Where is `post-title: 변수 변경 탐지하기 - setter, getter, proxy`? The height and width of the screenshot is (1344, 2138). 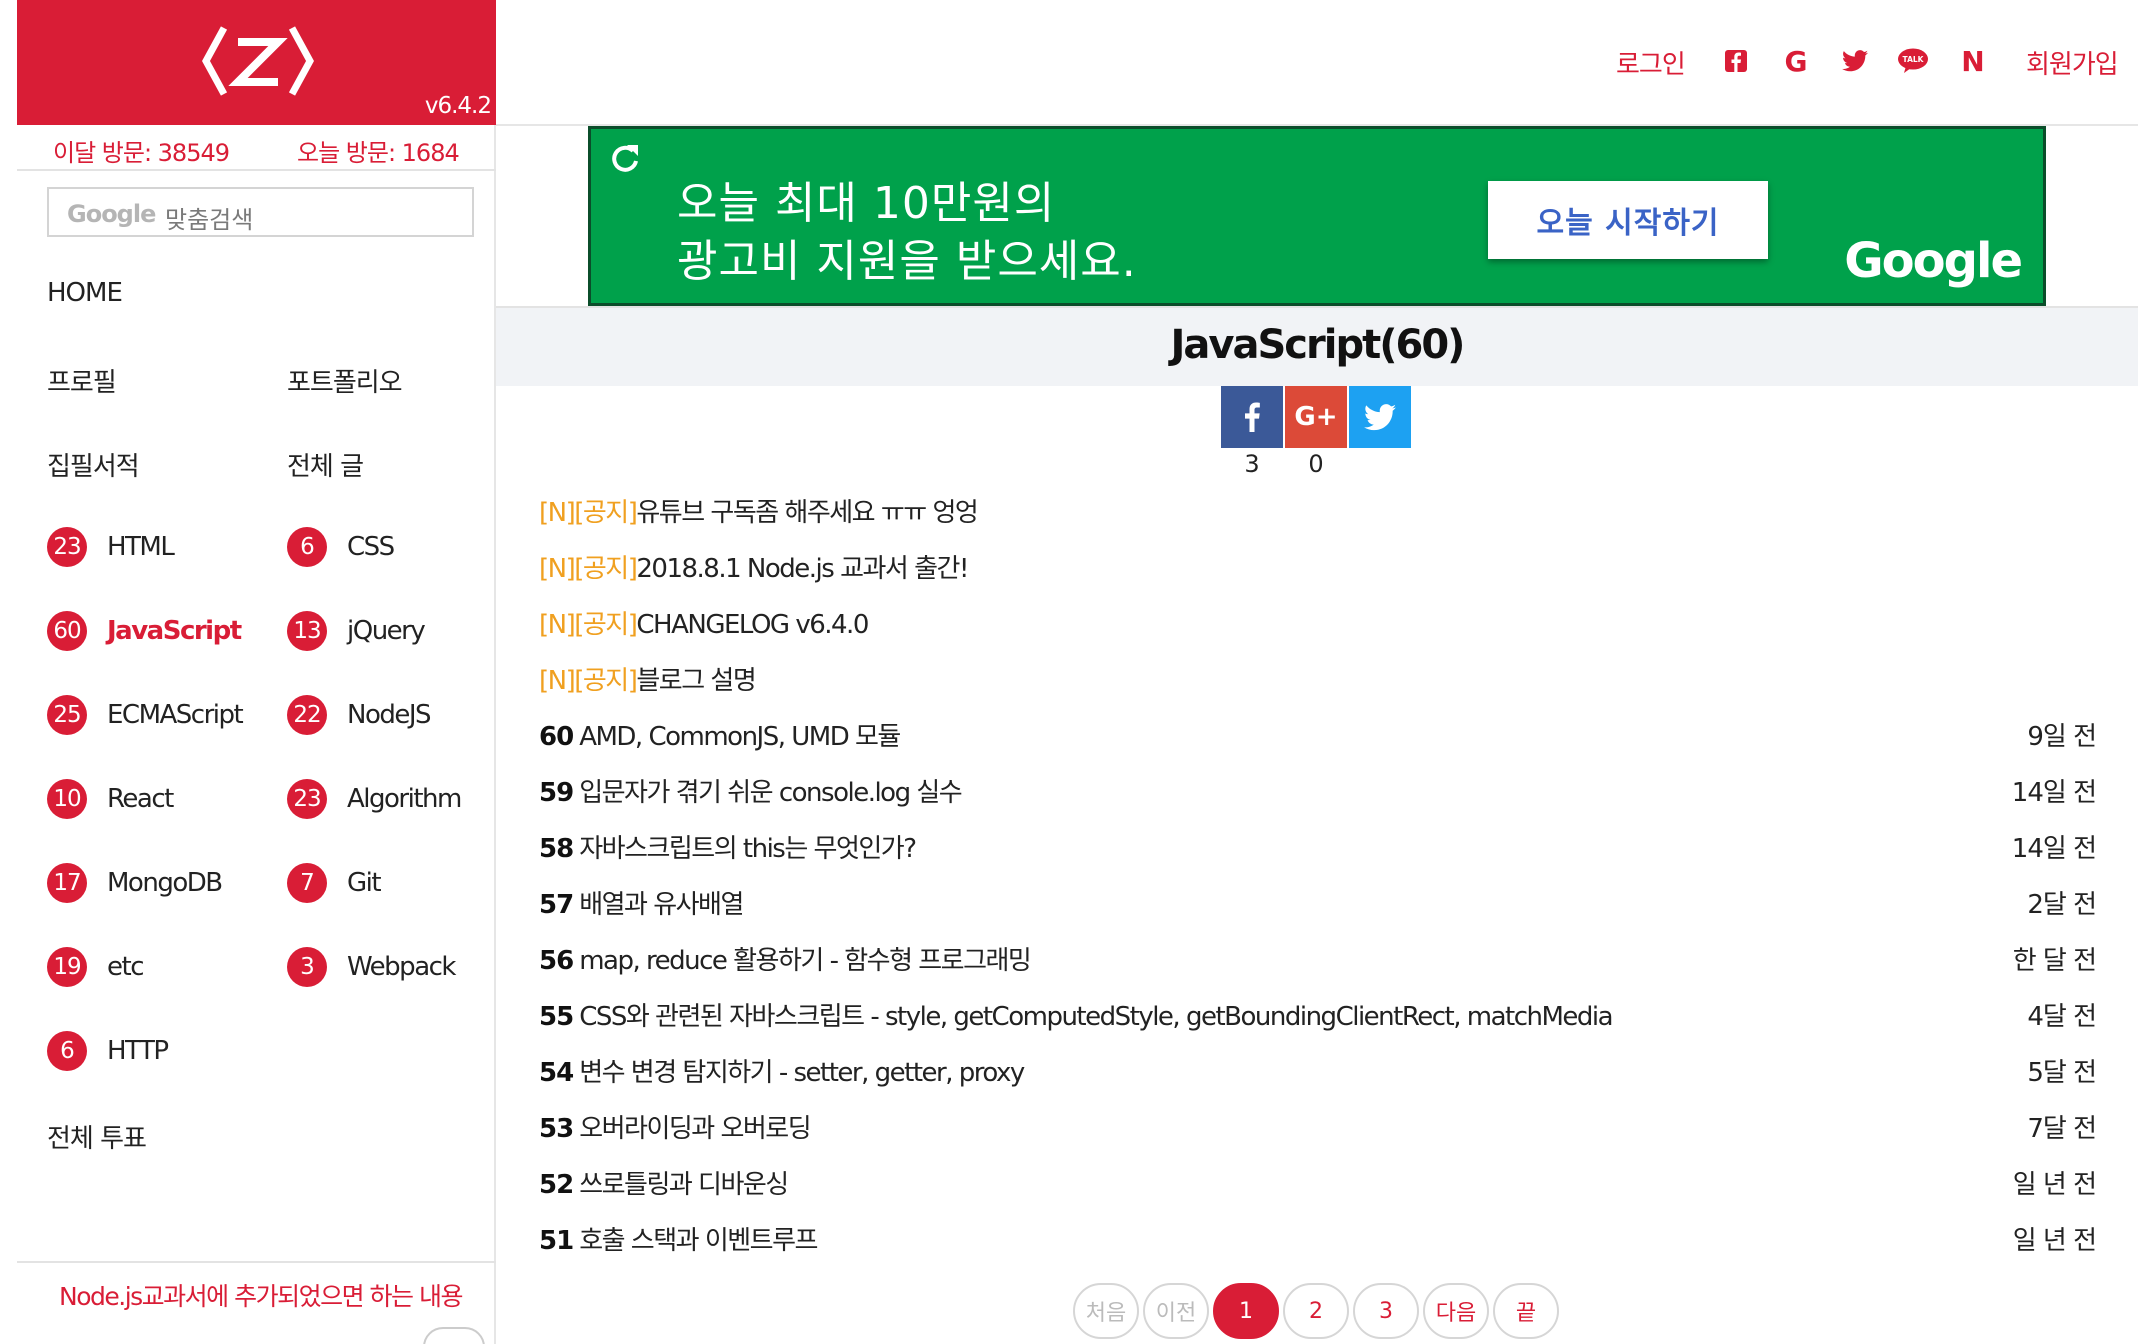 post-title: 변수 변경 탐지하기 - setter, getter, proxy is located at coordinates (802, 1073).